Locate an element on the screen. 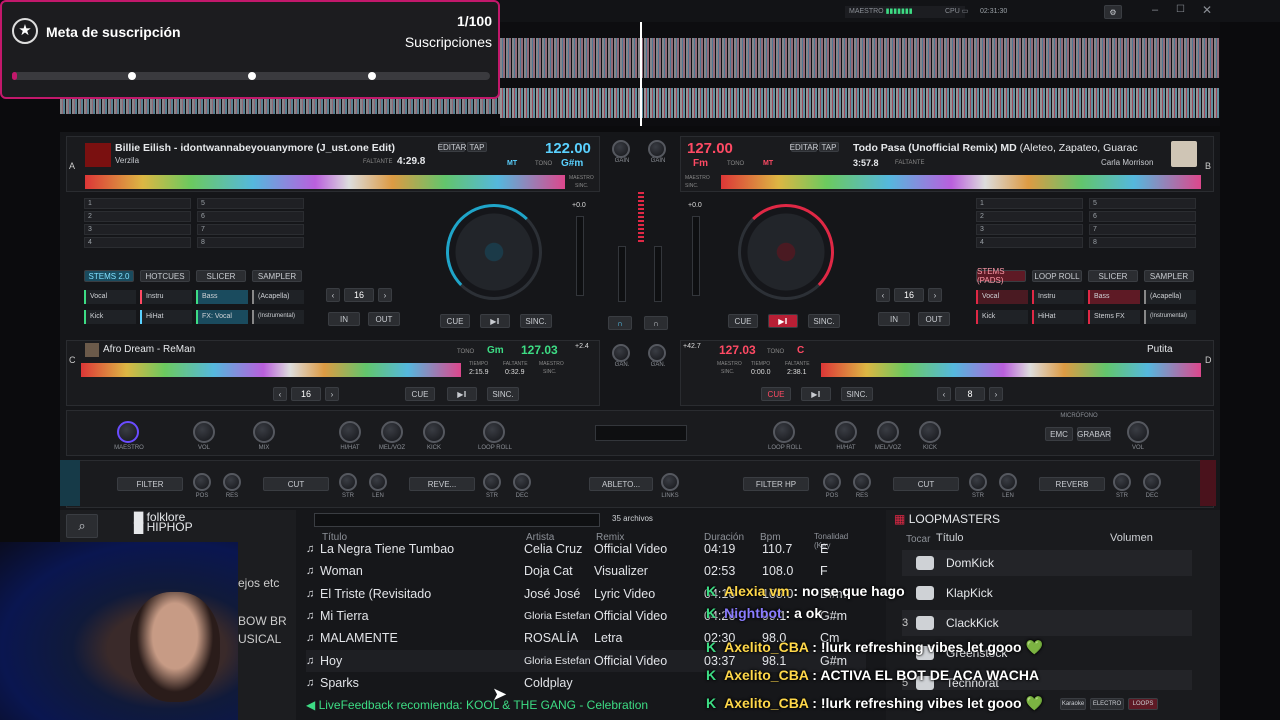 This screenshot has width=1280, height=720. deck-b-jogwheel is located at coordinates (786, 252).